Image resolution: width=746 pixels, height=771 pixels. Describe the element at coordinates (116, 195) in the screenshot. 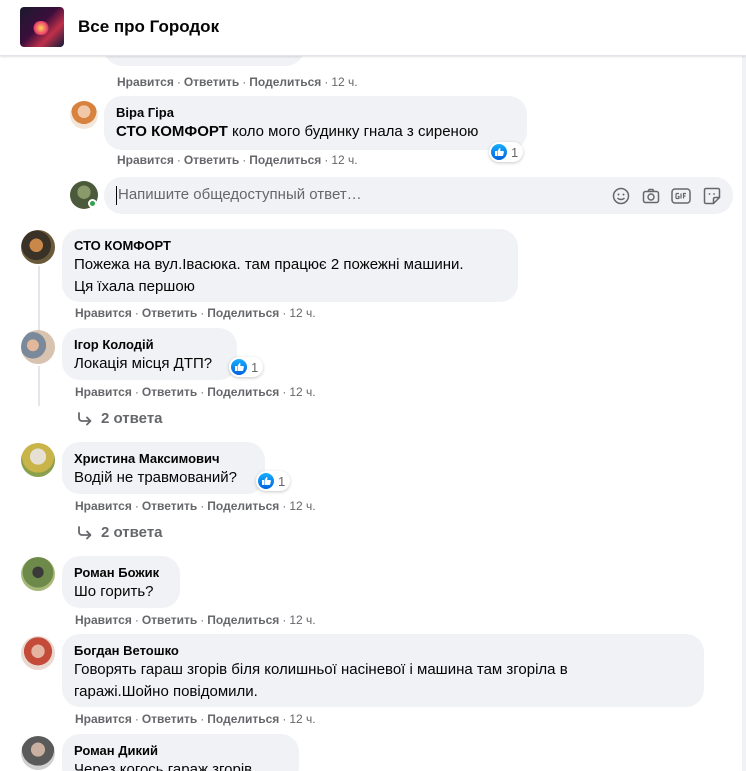

I see `text-caret` at that location.